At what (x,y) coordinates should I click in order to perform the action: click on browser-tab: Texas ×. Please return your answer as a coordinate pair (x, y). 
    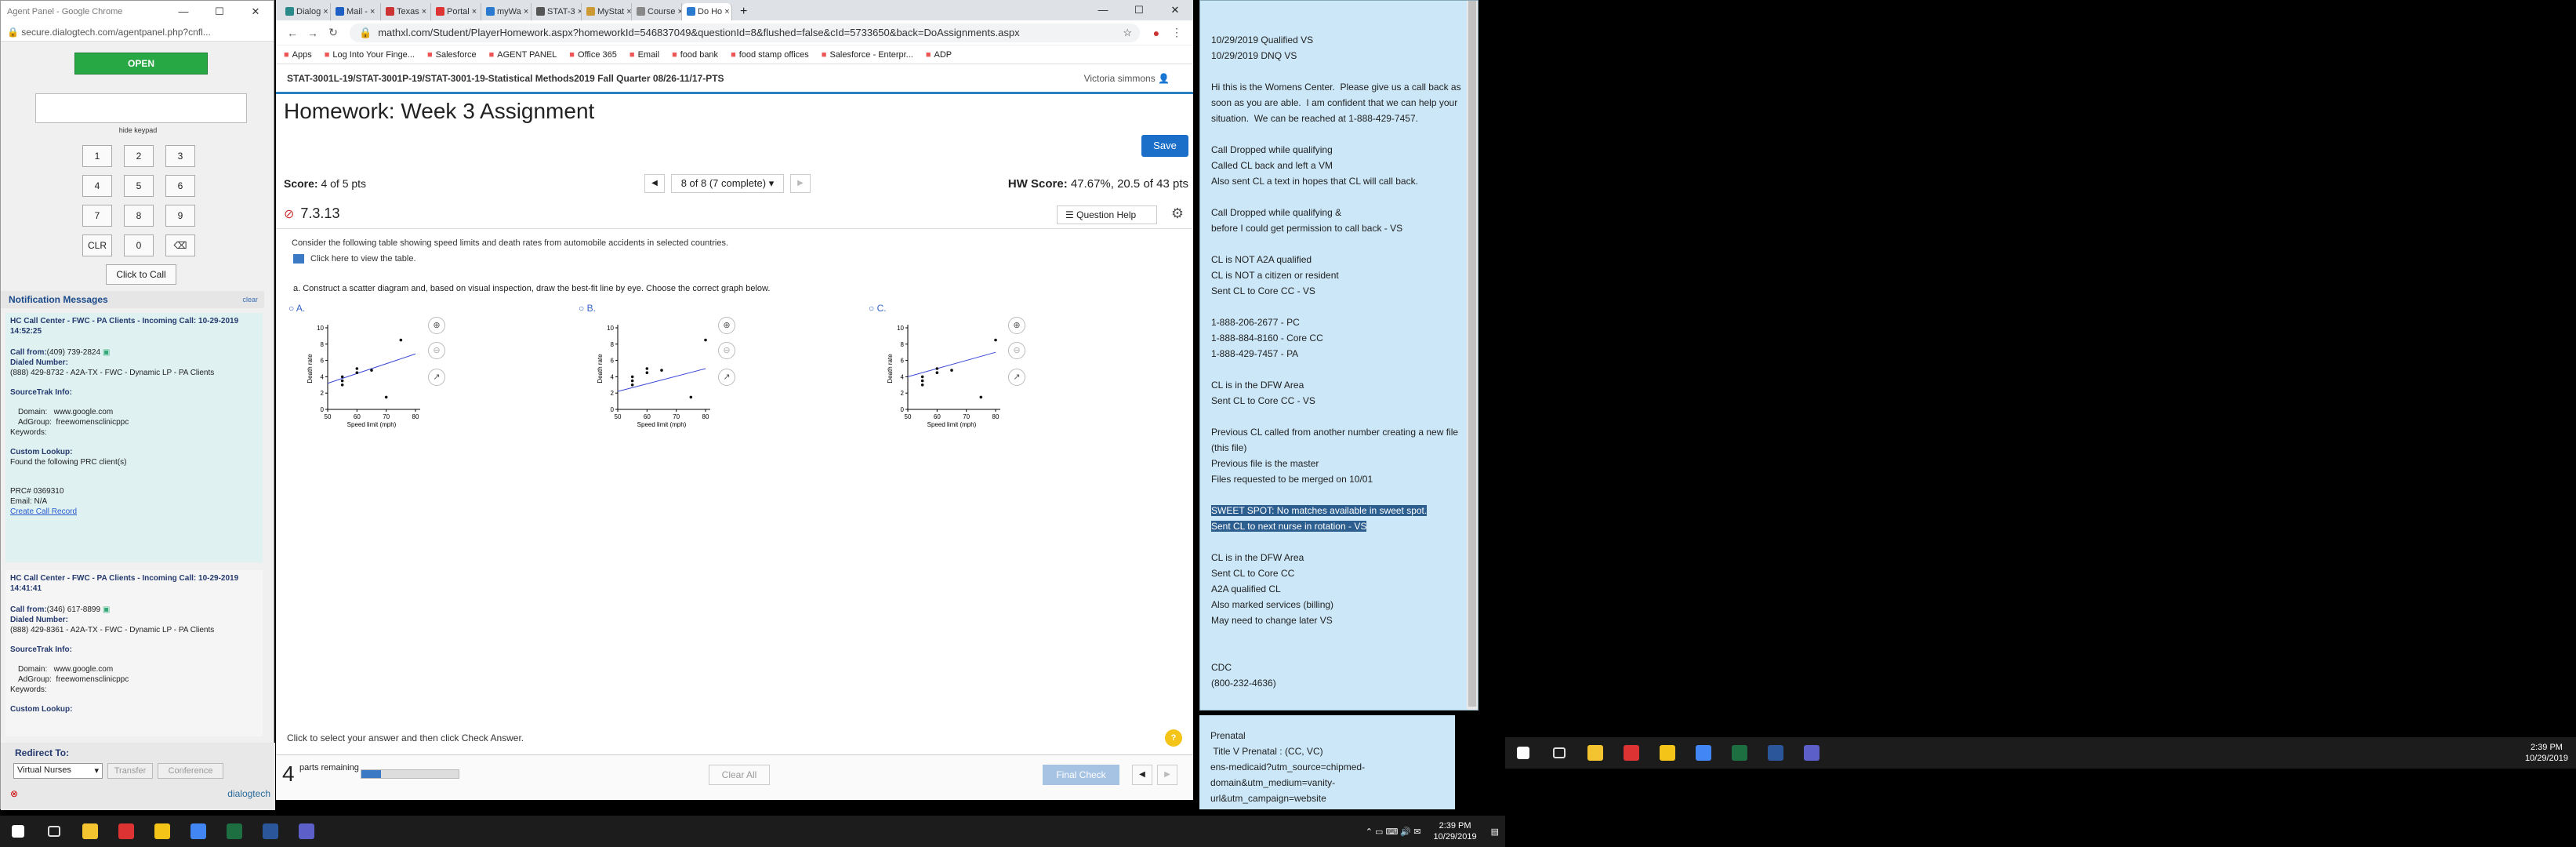
    Looking at the image, I should click on (406, 11).